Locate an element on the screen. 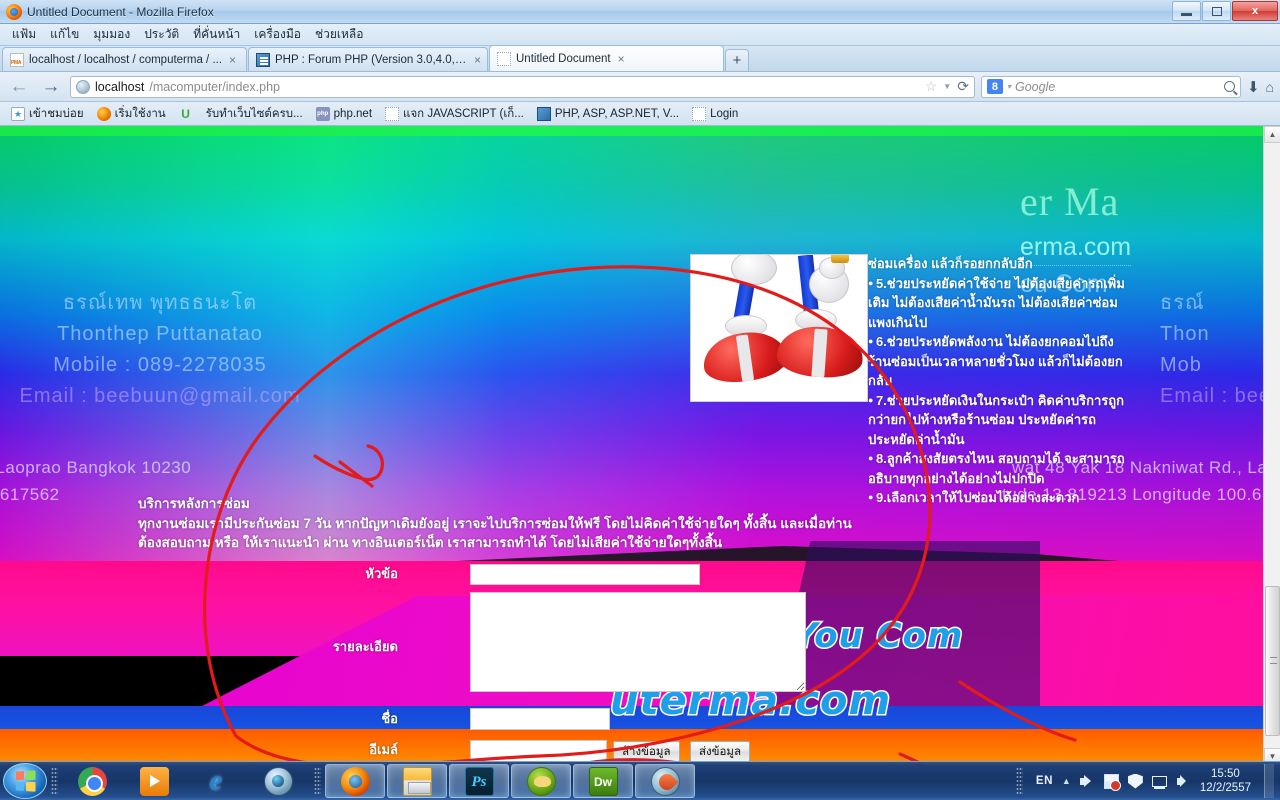 Image resolution: width=1280 pixels, height=800 pixels. feature-item: ซ่อมเครื่อง แล้วก็รอยกกลับอีก is located at coordinates (950, 263).